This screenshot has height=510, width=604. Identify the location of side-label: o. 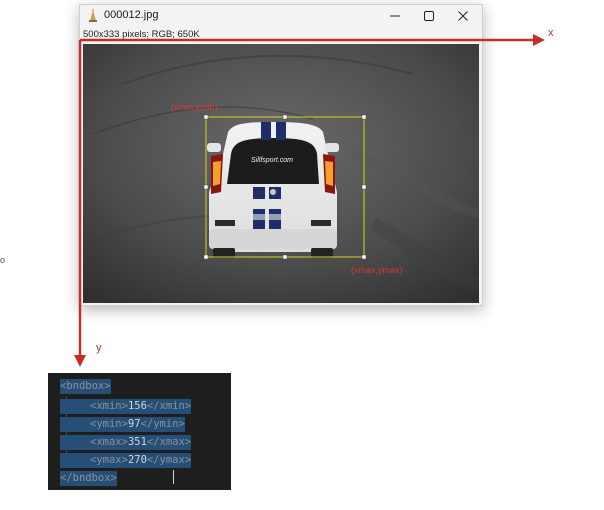
(3, 260).